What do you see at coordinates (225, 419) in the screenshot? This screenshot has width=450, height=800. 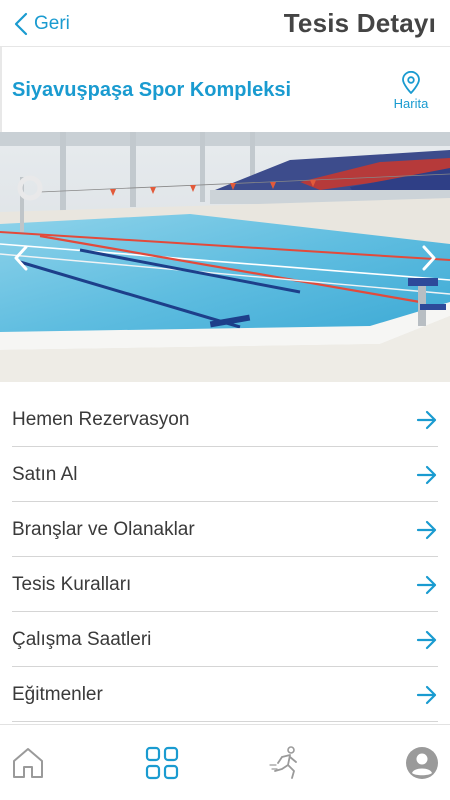 I see `menu-item-reservation: Hemen Rezervasyon` at bounding box center [225, 419].